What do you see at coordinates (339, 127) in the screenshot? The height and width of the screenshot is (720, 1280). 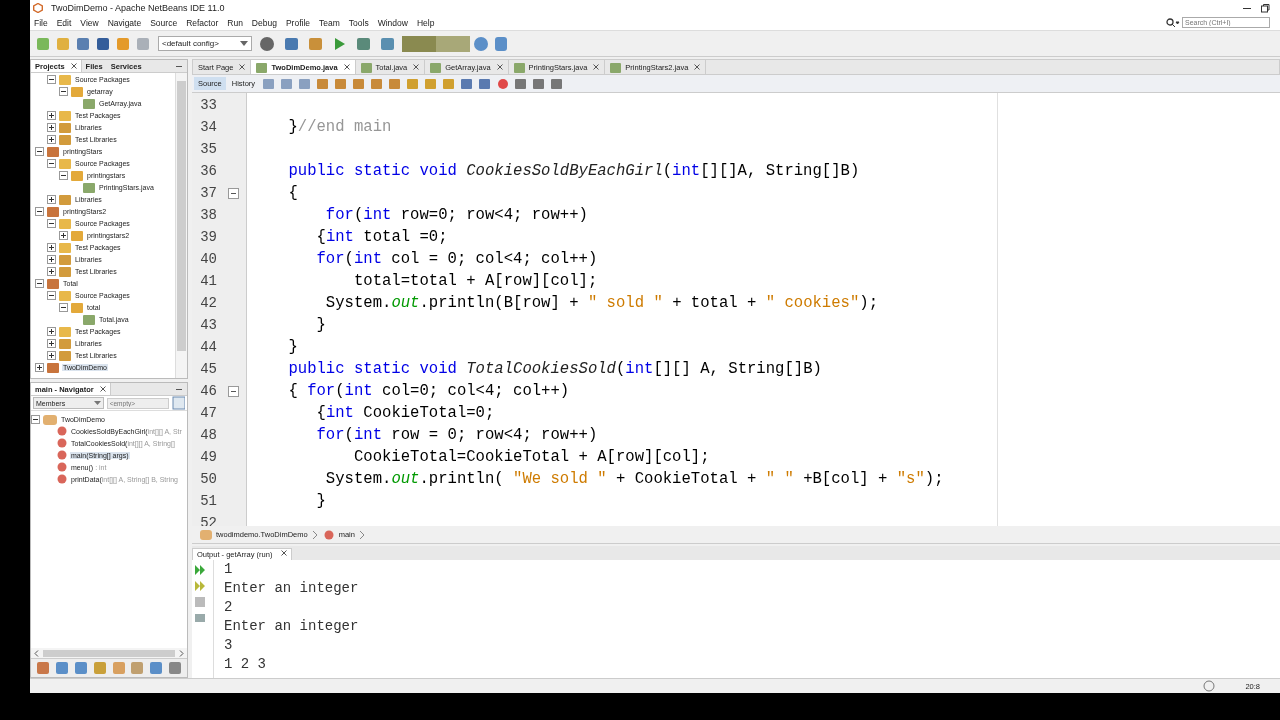 I see `code-line: }//end main` at bounding box center [339, 127].